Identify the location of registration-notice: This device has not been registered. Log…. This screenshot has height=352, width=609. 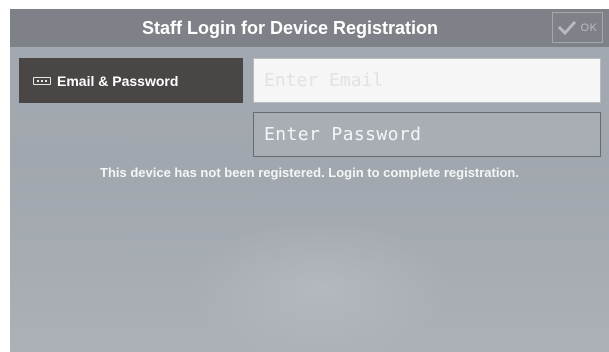
(309, 172).